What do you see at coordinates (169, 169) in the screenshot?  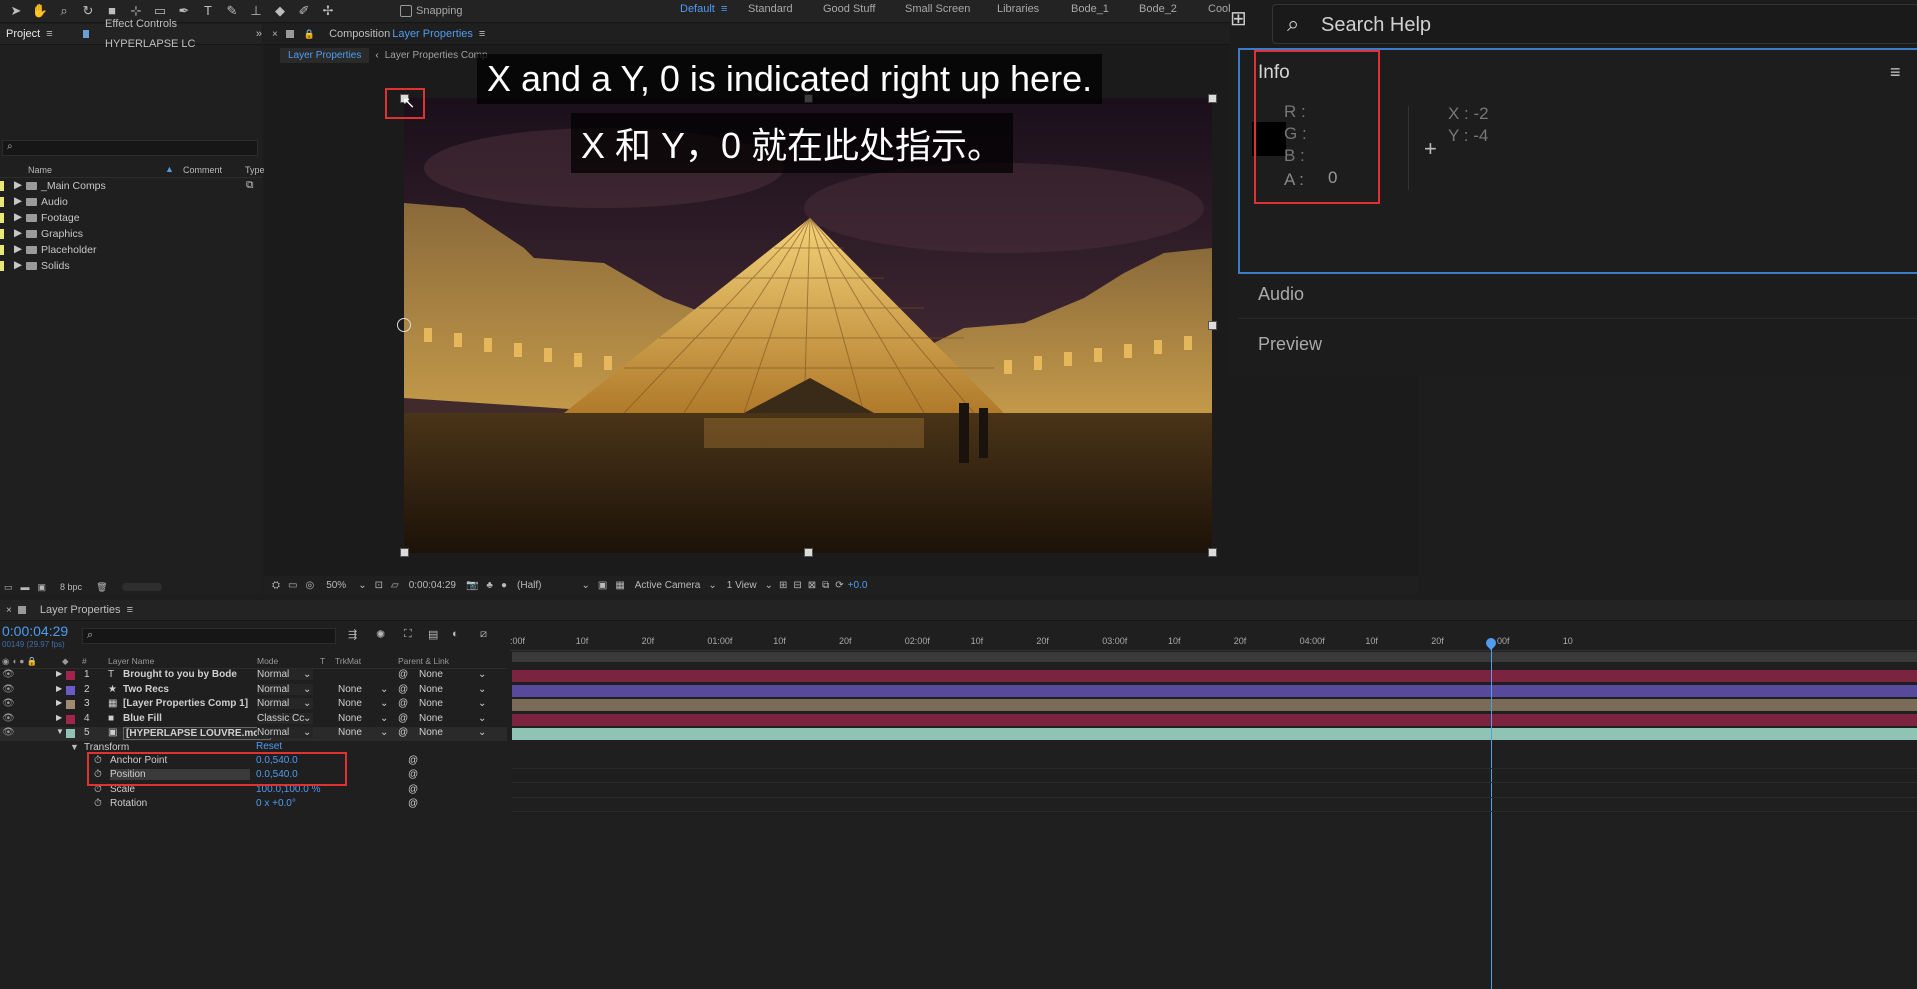 I see `sort-arrow-icon: ▲` at bounding box center [169, 169].